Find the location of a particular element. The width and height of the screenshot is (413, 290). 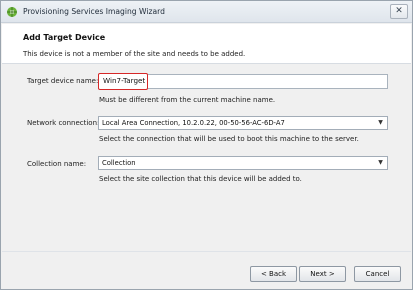

next-button: Next > is located at coordinates (322, 274).